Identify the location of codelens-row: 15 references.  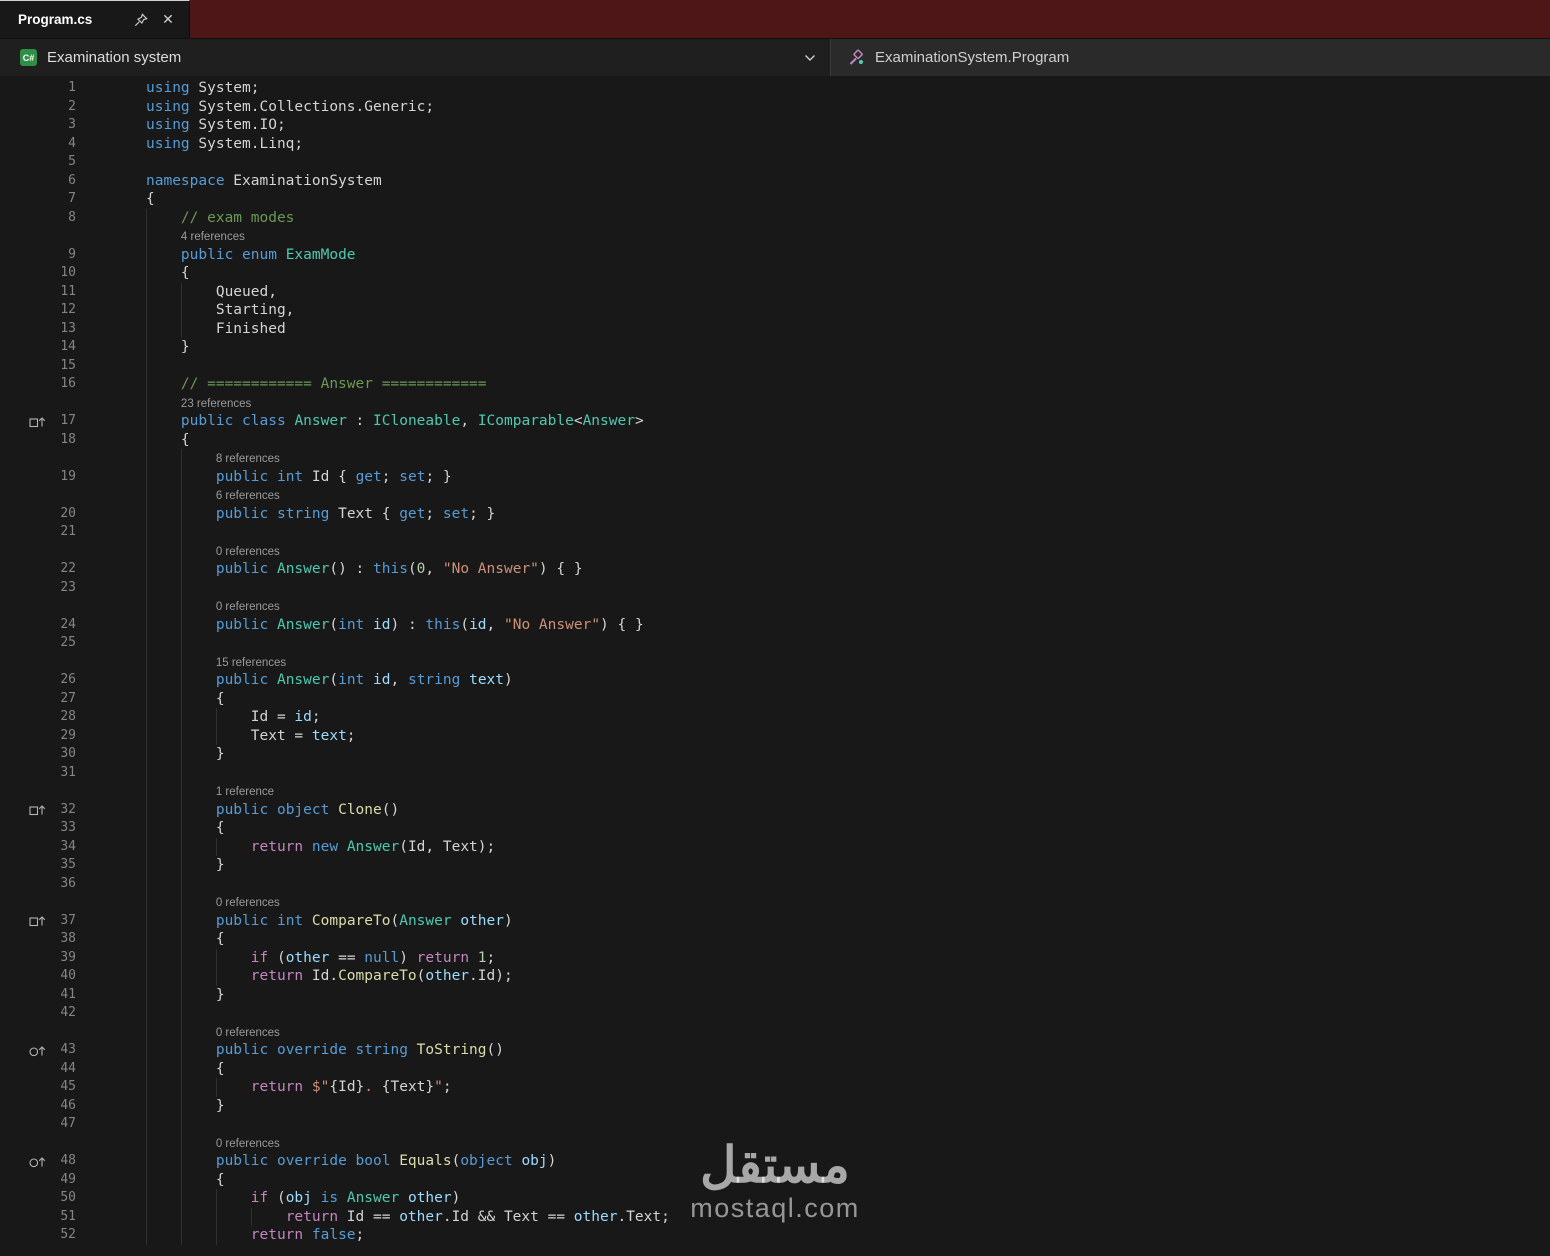
(775, 661).